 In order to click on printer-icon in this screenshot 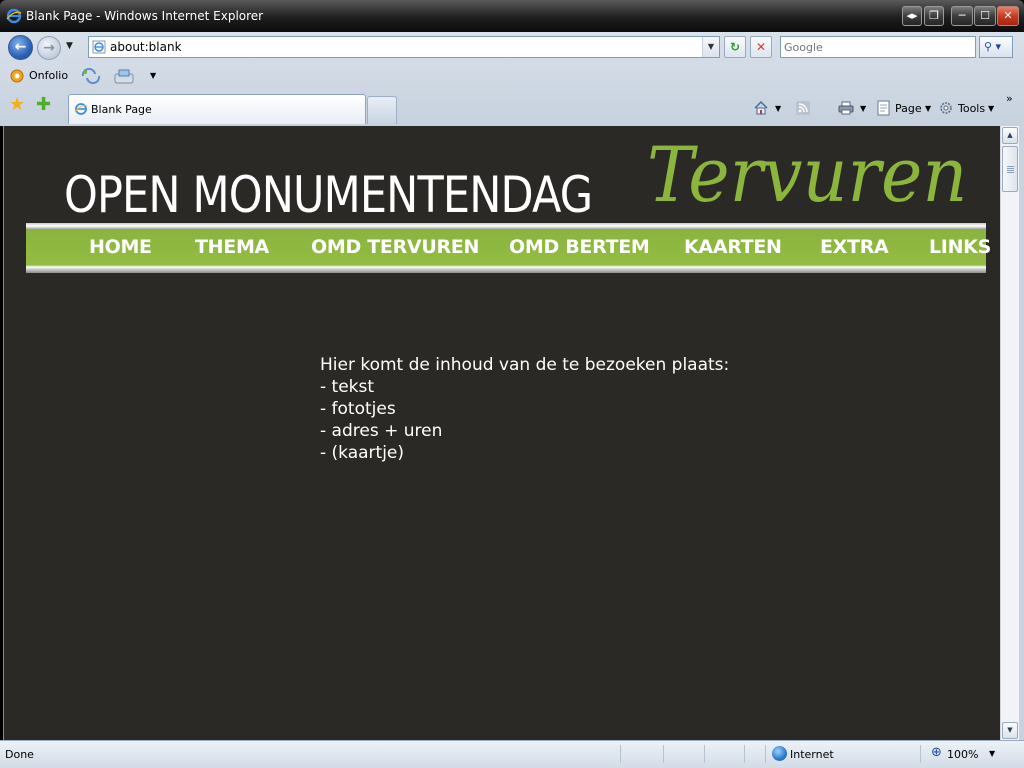, I will do `click(846, 108)`.